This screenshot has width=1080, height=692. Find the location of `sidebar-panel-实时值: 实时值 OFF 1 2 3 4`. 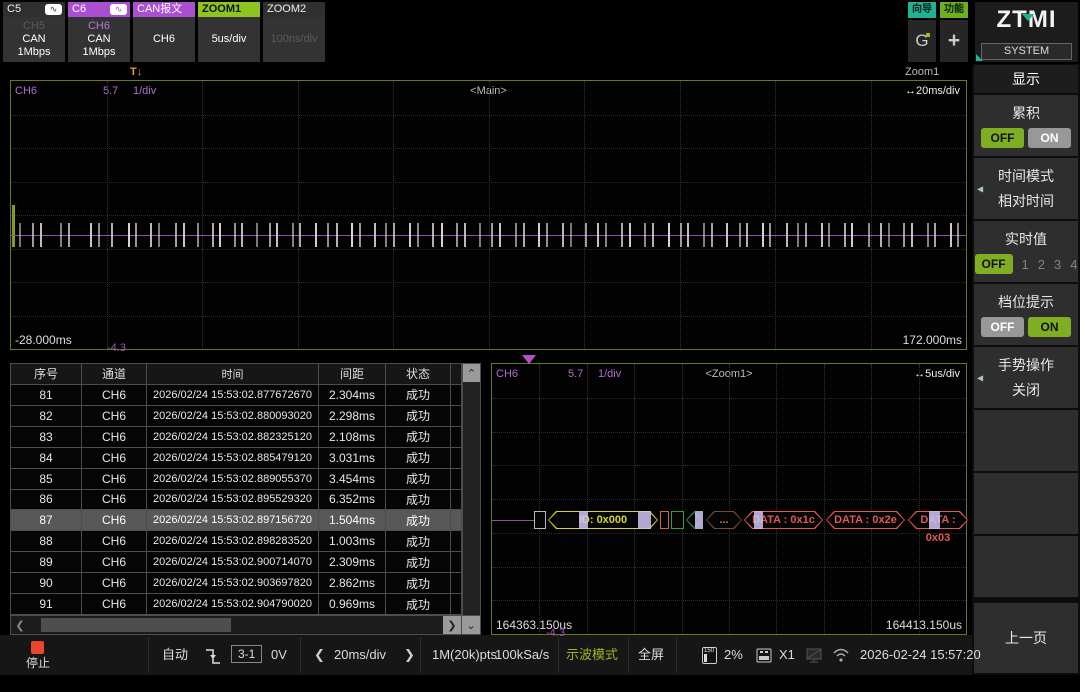

sidebar-panel-实时值: 实时值 OFF 1 2 3 4 is located at coordinates (1026, 251).